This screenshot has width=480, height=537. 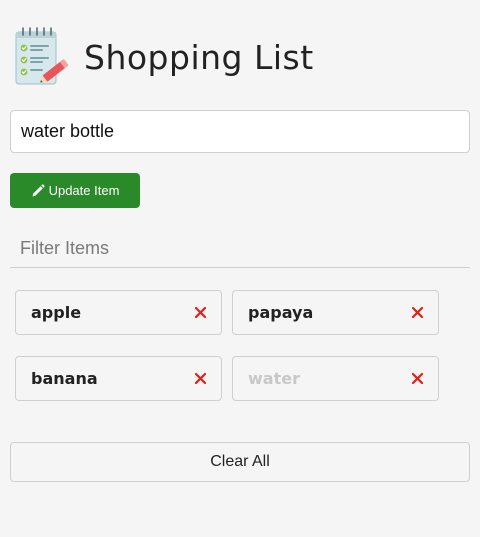 I want to click on filter-input, so click(x=240, y=249).